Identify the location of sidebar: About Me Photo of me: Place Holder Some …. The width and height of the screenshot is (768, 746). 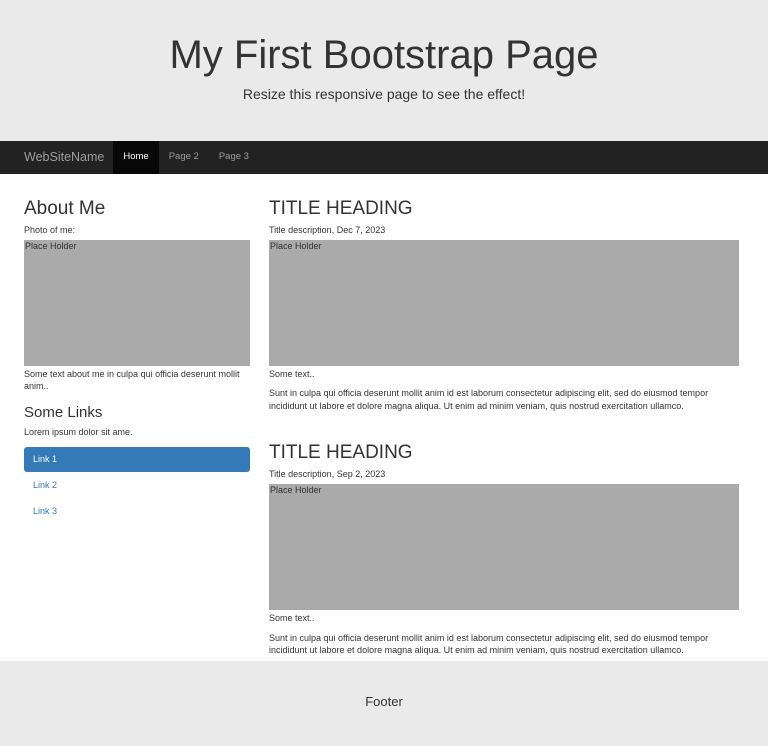
(137, 361).